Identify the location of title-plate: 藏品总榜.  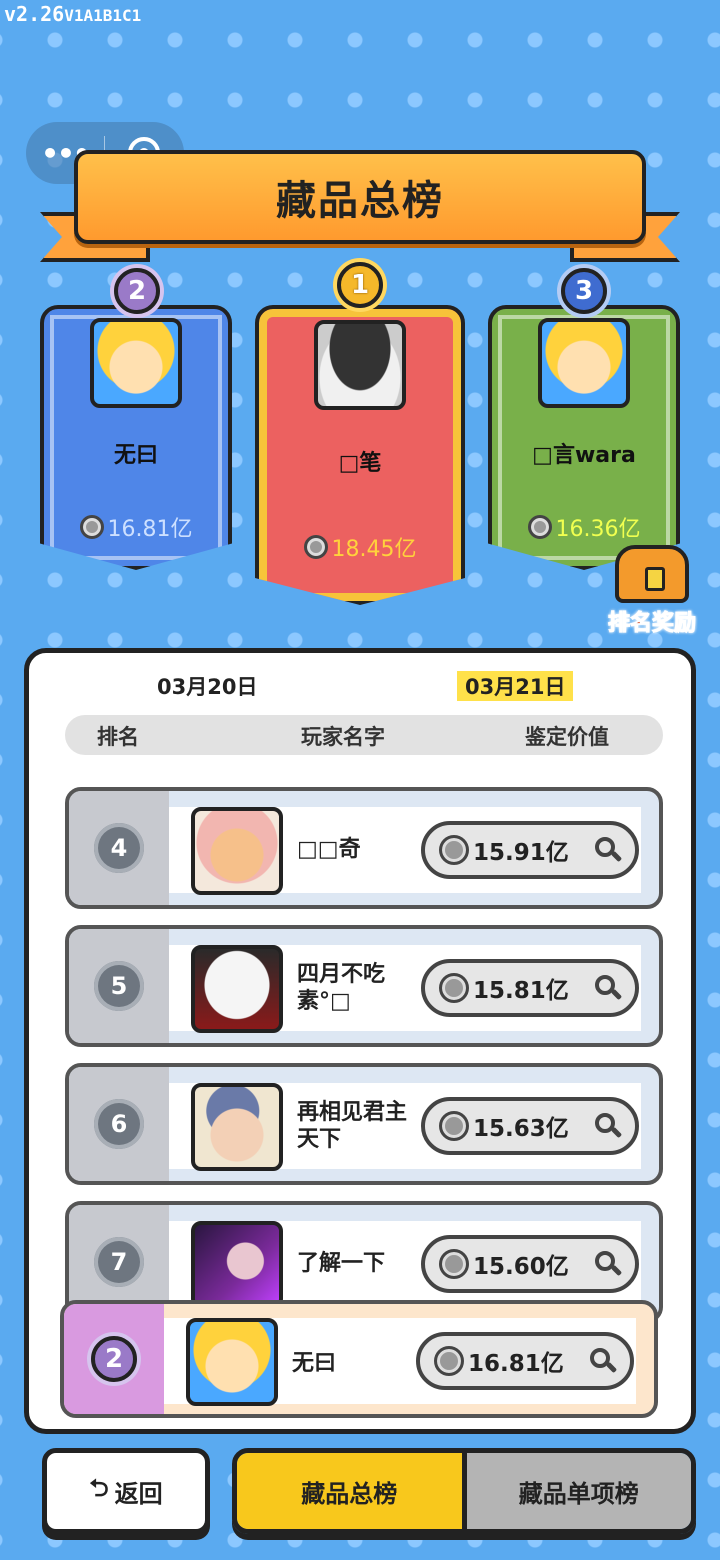
(360, 197).